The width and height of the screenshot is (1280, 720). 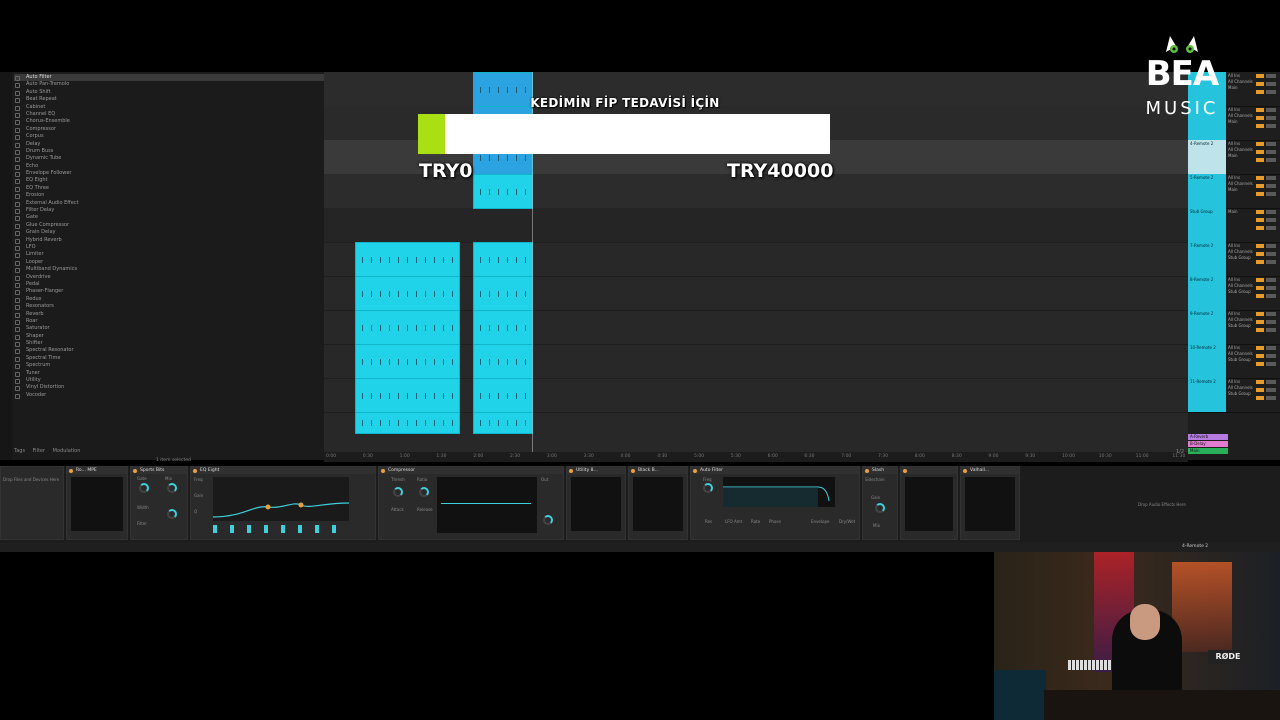 What do you see at coordinates (169, 196) in the screenshot?
I see `browser-item: Erosion` at bounding box center [169, 196].